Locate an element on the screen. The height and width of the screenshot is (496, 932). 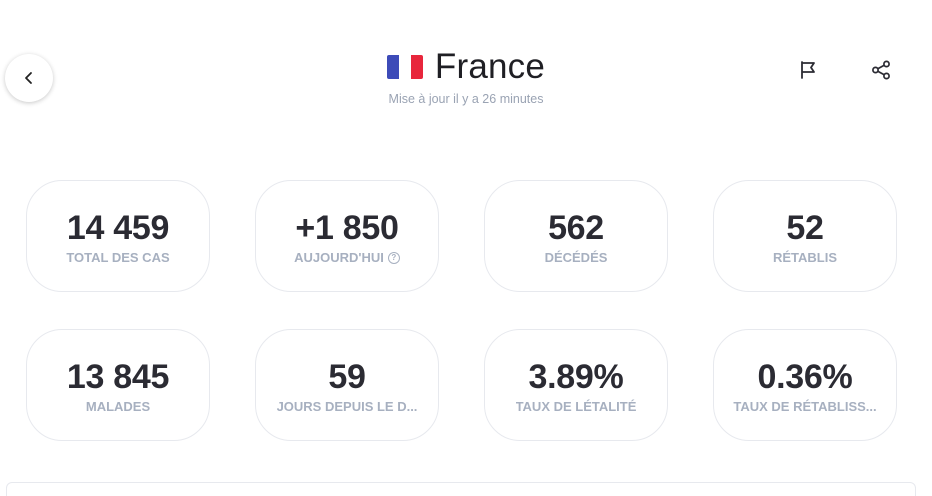
last-updated-text: Mise à jour il y a 26 minutes is located at coordinates (466, 99).